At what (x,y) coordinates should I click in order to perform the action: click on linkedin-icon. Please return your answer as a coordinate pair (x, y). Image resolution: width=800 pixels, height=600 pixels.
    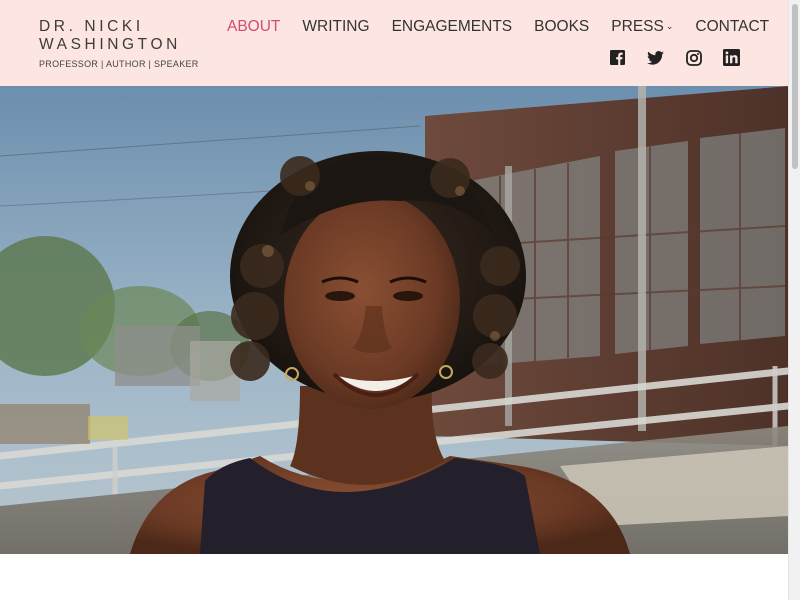
    Looking at the image, I should click on (731, 57).